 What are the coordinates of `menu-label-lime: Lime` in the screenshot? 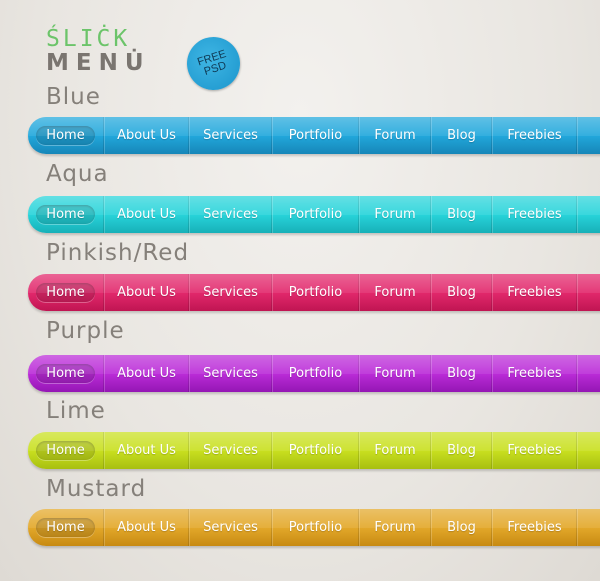 It's located at (76, 411).